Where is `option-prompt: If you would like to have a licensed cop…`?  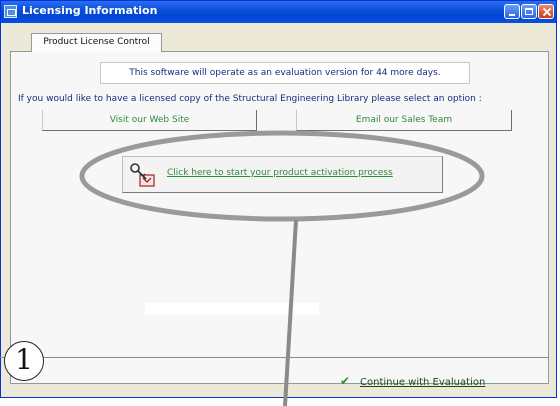
option-prompt: If you would like to have a licensed cop… is located at coordinates (250, 99).